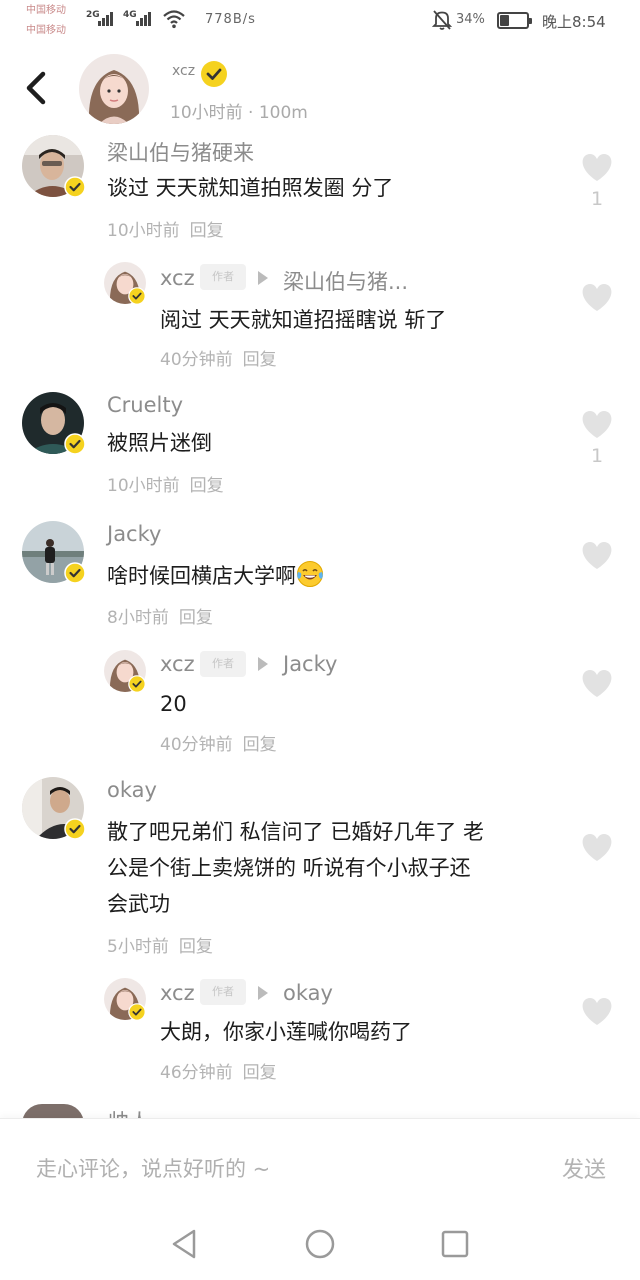 The width and height of the screenshot is (640, 1280). Describe the element at coordinates (184, 1244) in the screenshot. I see `nav-back-icon` at that location.